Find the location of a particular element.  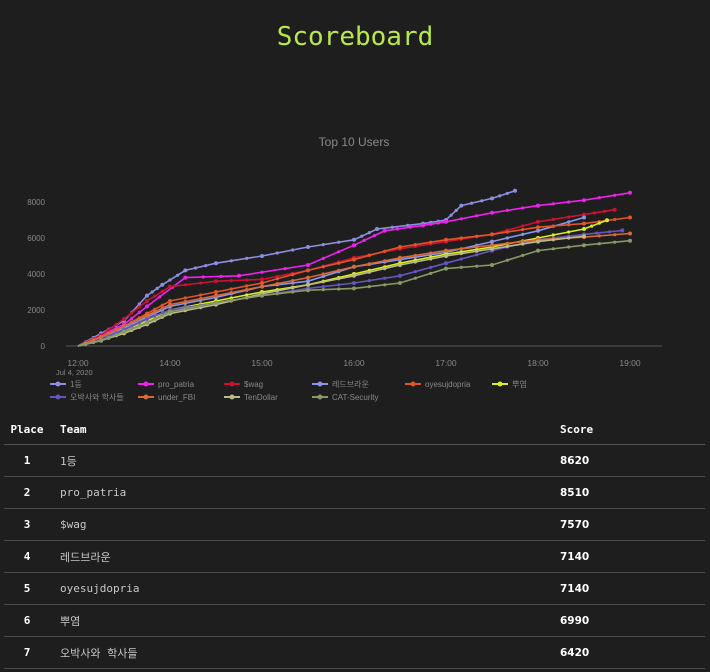

legend-item: CAT-Security is located at coordinates (345, 397).